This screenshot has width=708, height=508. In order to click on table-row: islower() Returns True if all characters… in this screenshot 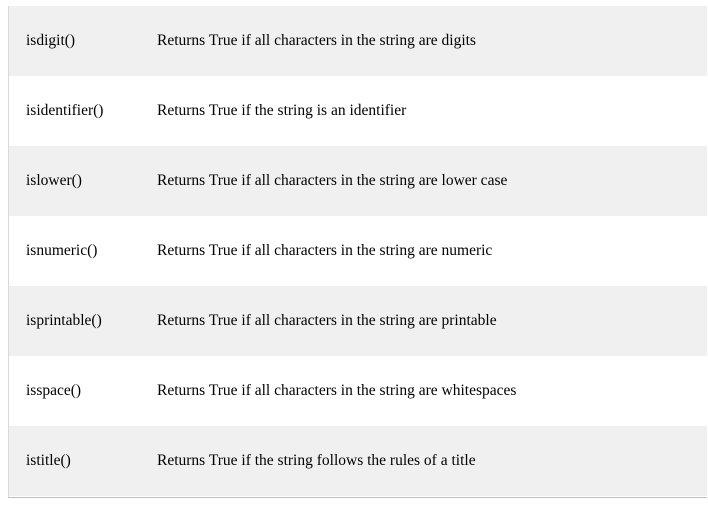, I will do `click(358, 181)`.